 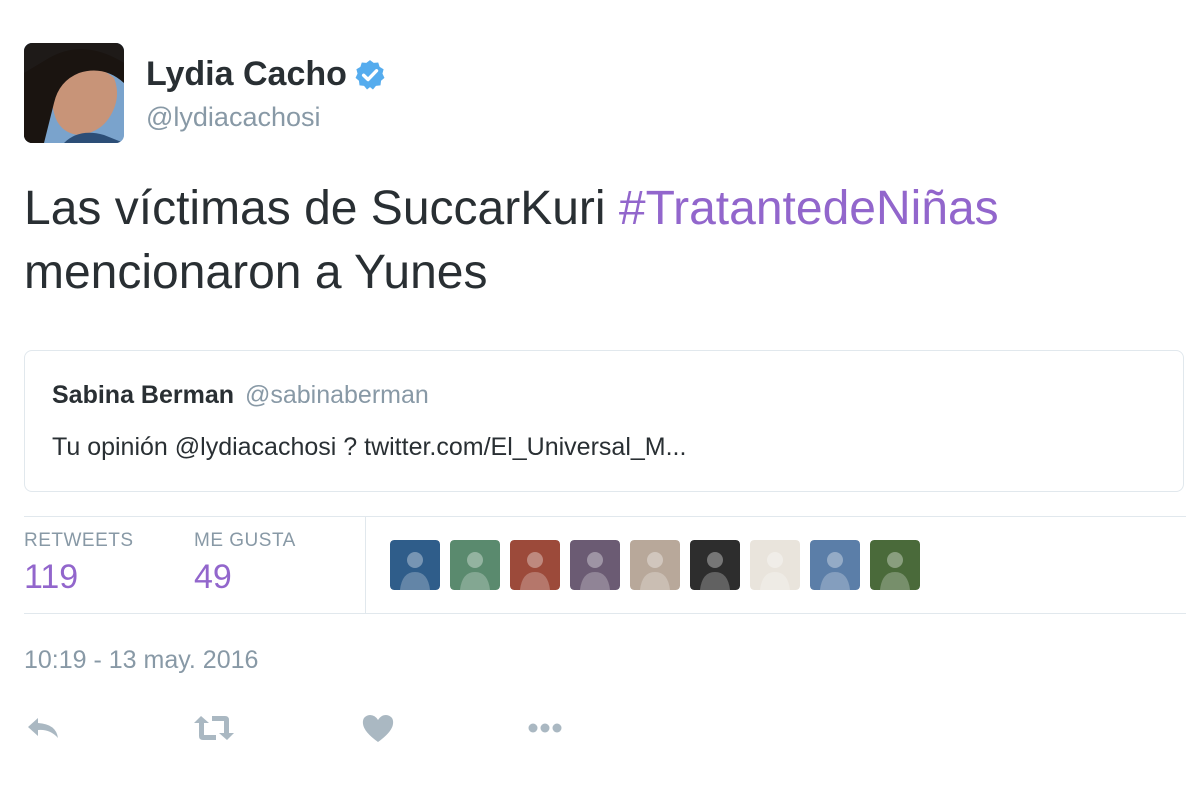 What do you see at coordinates (321, 208) in the screenshot?
I see `tweet-text-before: Las víctimas de SuccarKuri` at bounding box center [321, 208].